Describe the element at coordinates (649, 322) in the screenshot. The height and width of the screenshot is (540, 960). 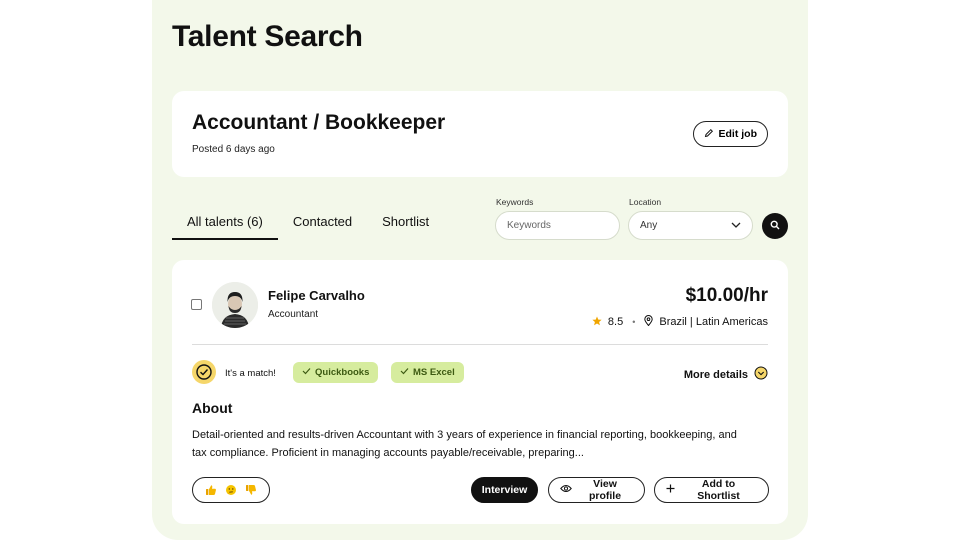
I see `location-pin-icon` at that location.